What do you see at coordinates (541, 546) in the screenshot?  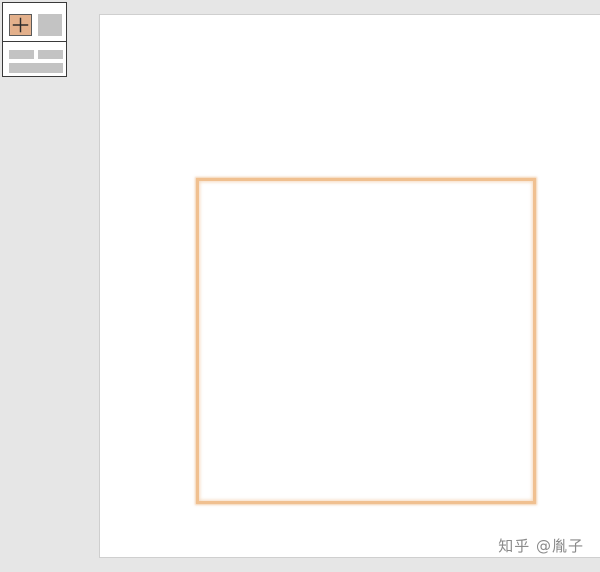 I see `watermark: 知乎 @胤子` at bounding box center [541, 546].